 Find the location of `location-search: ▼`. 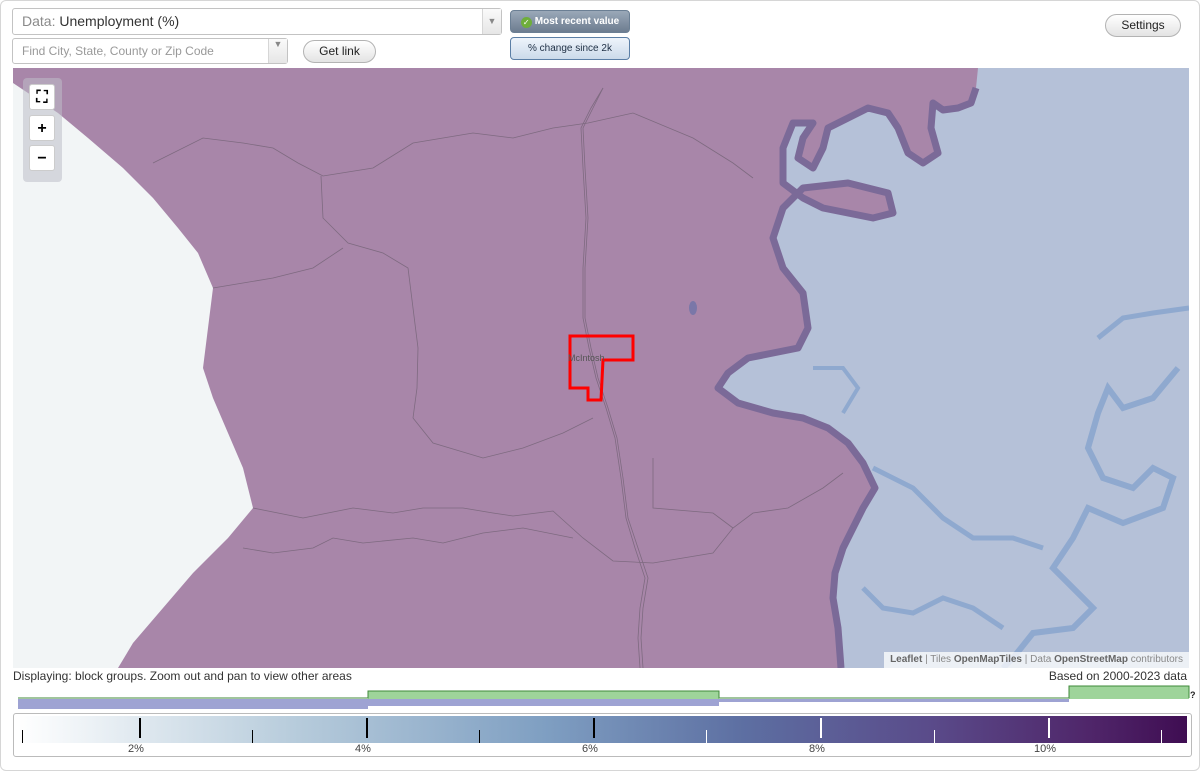

location-search: ▼ is located at coordinates (150, 51).